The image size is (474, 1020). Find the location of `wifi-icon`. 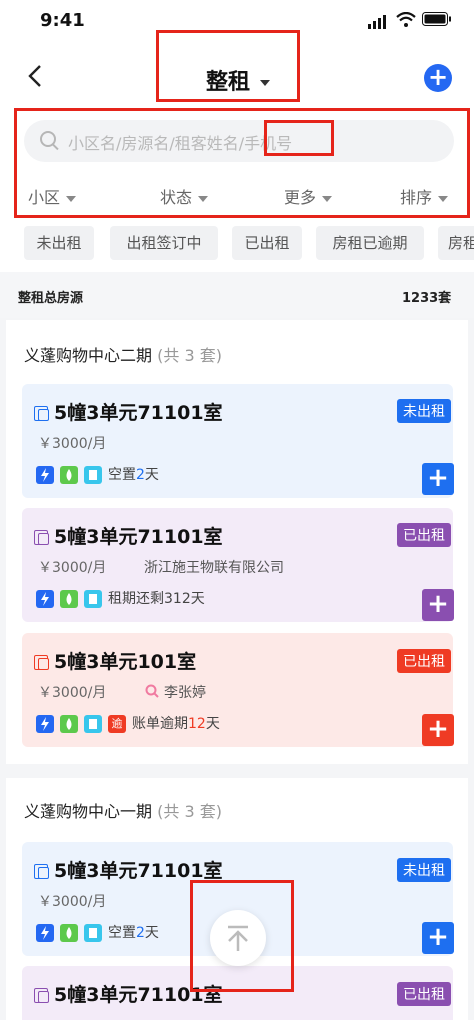

wifi-icon is located at coordinates (406, 21).